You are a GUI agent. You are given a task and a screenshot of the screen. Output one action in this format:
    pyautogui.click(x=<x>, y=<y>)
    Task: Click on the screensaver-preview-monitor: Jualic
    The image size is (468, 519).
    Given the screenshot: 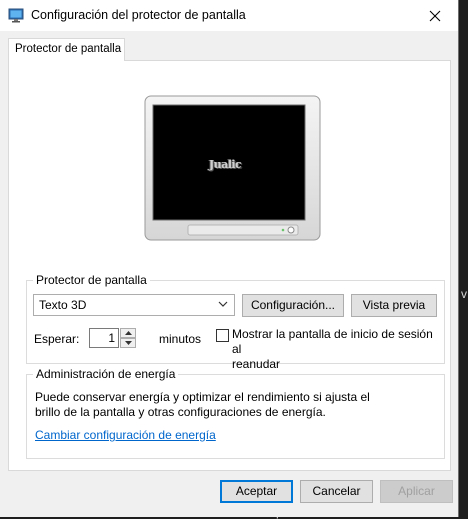 What is the action you would take?
    pyautogui.click(x=232, y=168)
    